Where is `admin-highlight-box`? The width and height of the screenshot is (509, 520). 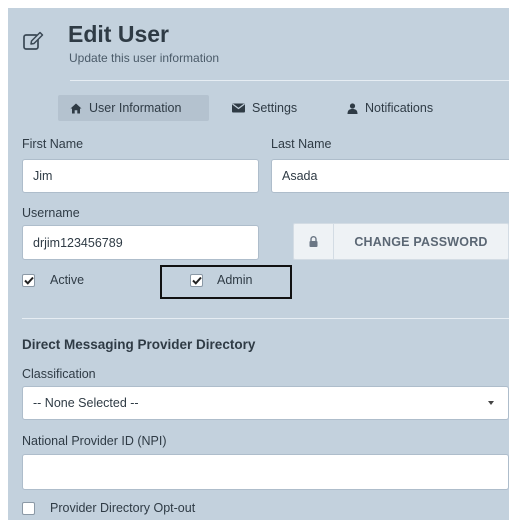
admin-highlight-box is located at coordinates (226, 282).